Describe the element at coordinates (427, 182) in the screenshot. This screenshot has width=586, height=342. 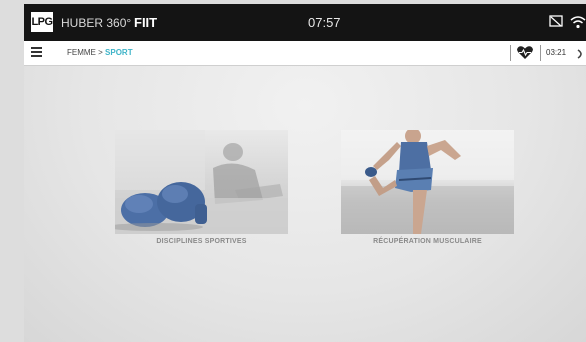
I see `athlete-stretching-image` at that location.